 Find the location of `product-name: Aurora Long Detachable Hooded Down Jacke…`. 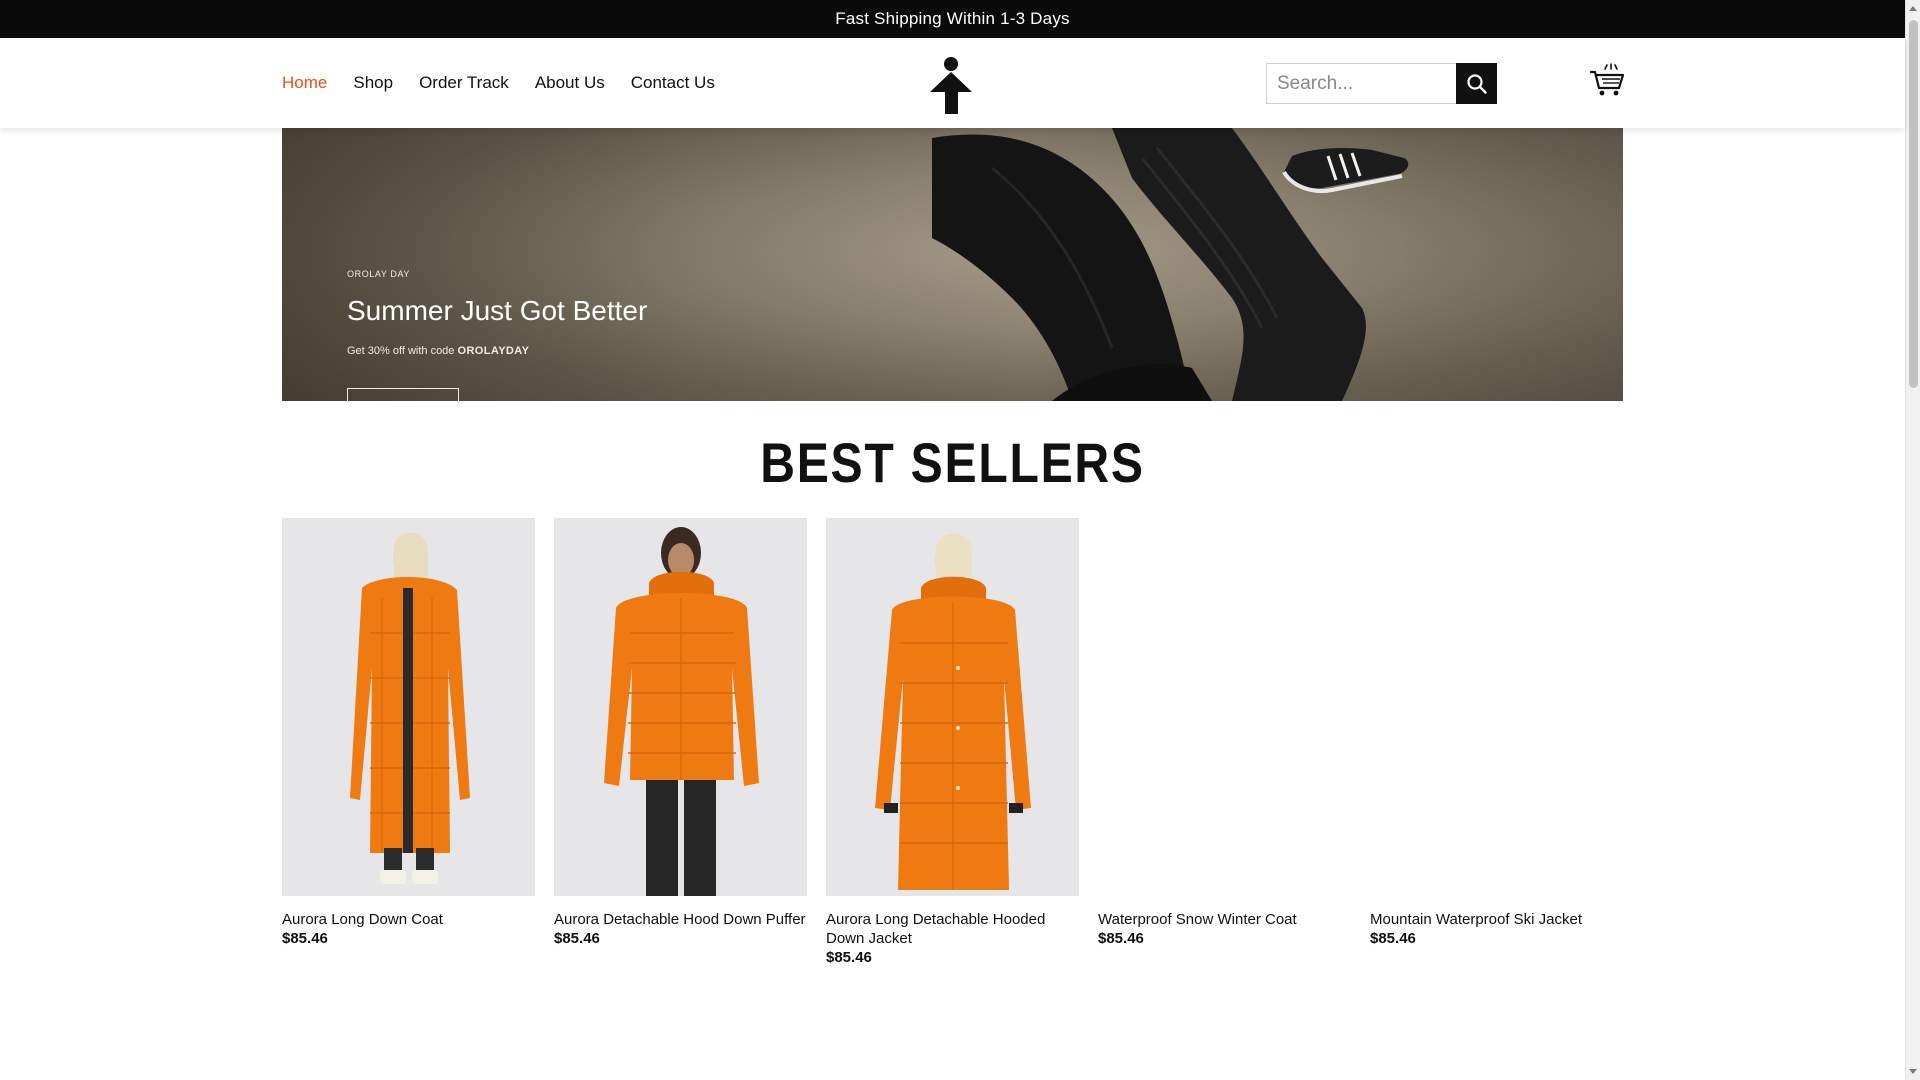

product-name: Aurora Long Detachable Hooded Down Jacke… is located at coordinates (952, 929).